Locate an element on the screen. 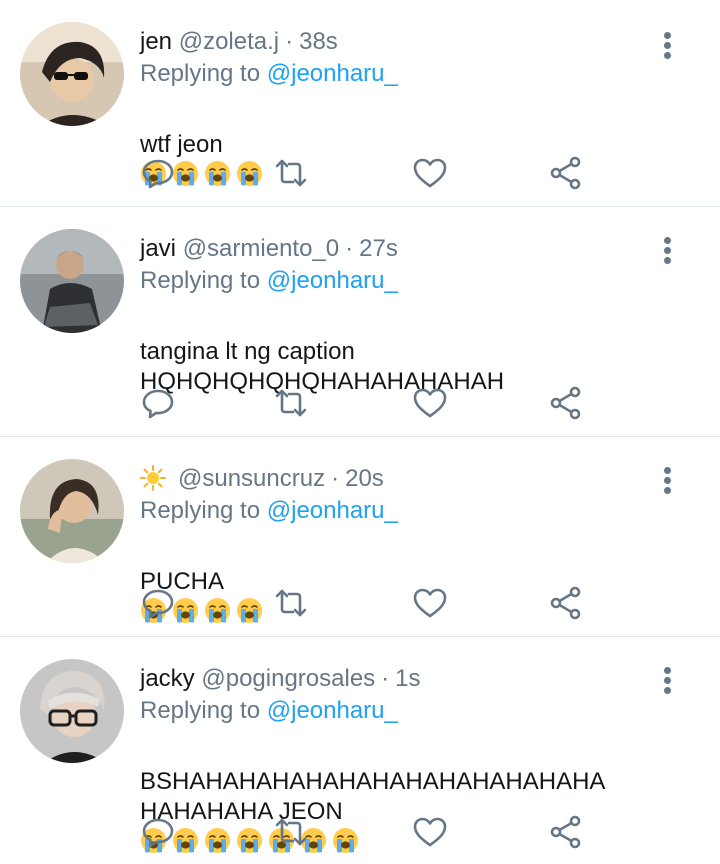  timestamp: 27s is located at coordinates (378, 248).